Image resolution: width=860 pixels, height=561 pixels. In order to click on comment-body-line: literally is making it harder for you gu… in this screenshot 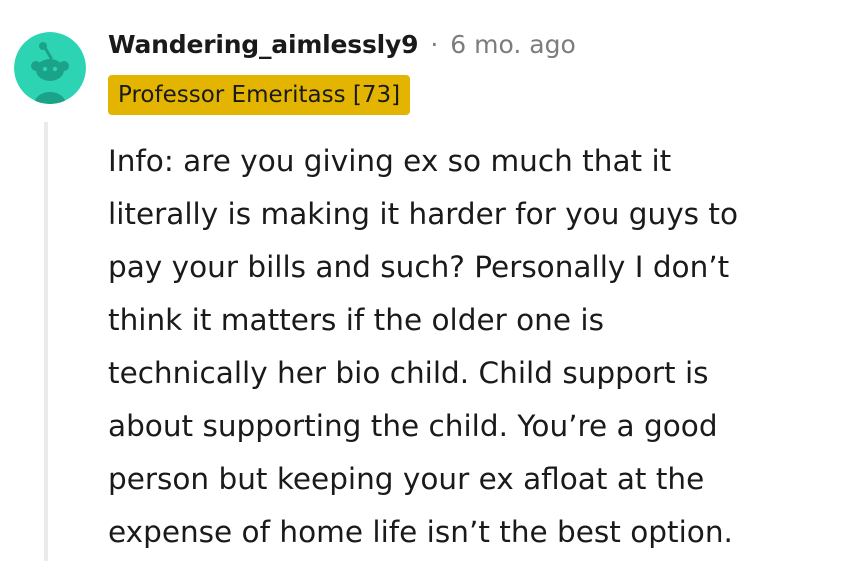, I will do `click(423, 214)`.